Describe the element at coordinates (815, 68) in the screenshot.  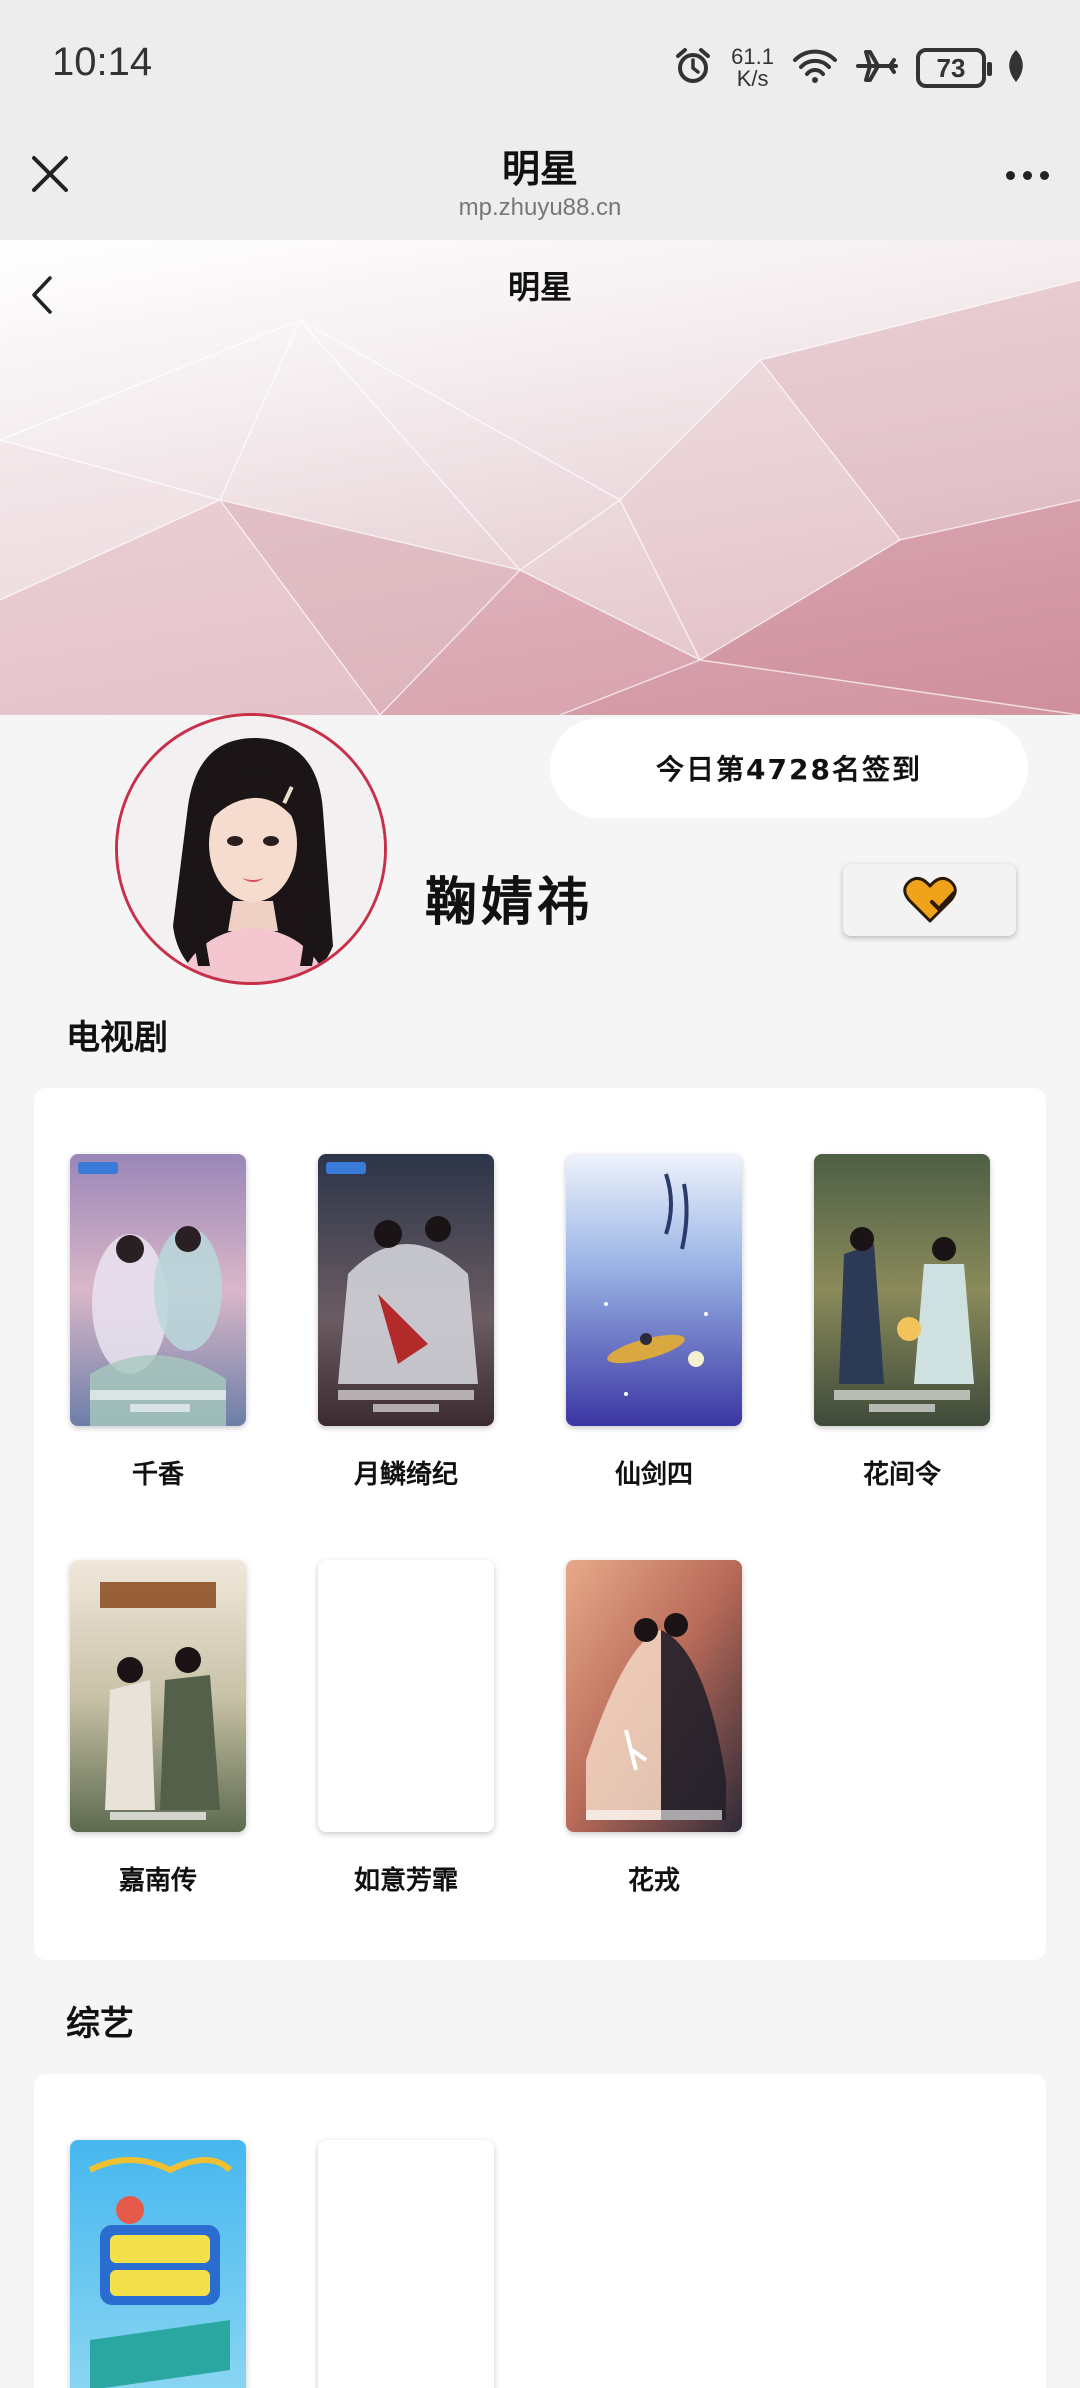
I see `wifi-icon` at that location.